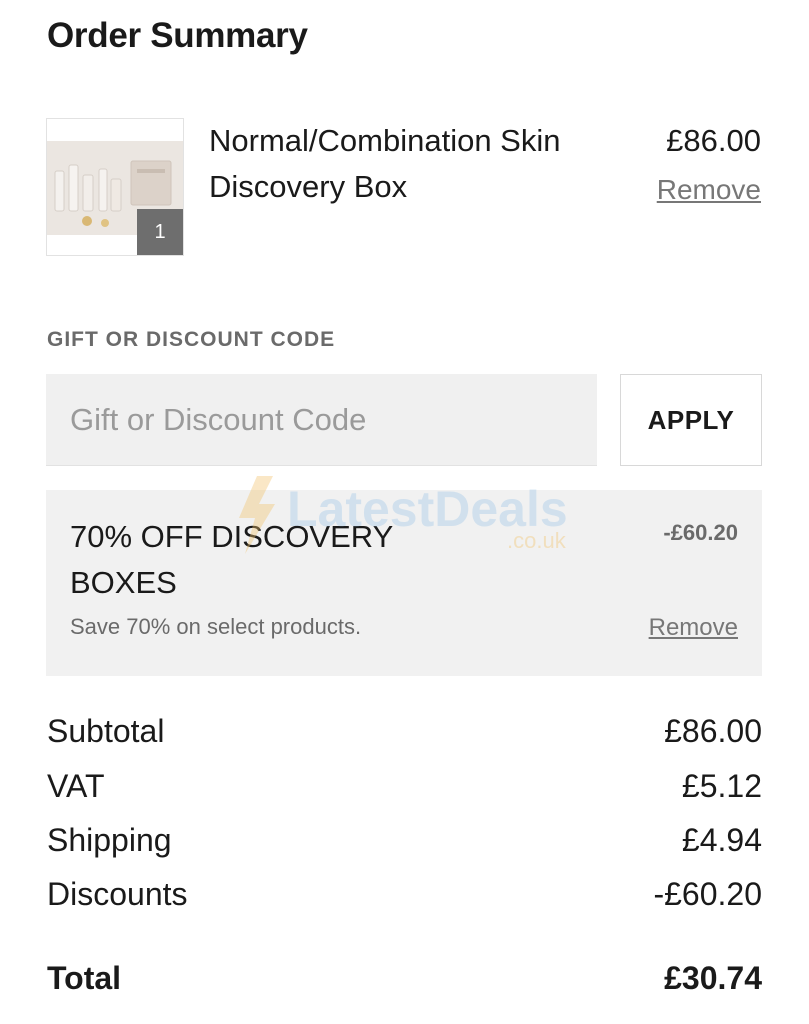  Describe the element at coordinates (109, 839) in the screenshot. I see `shipping-label: Shipping` at that location.